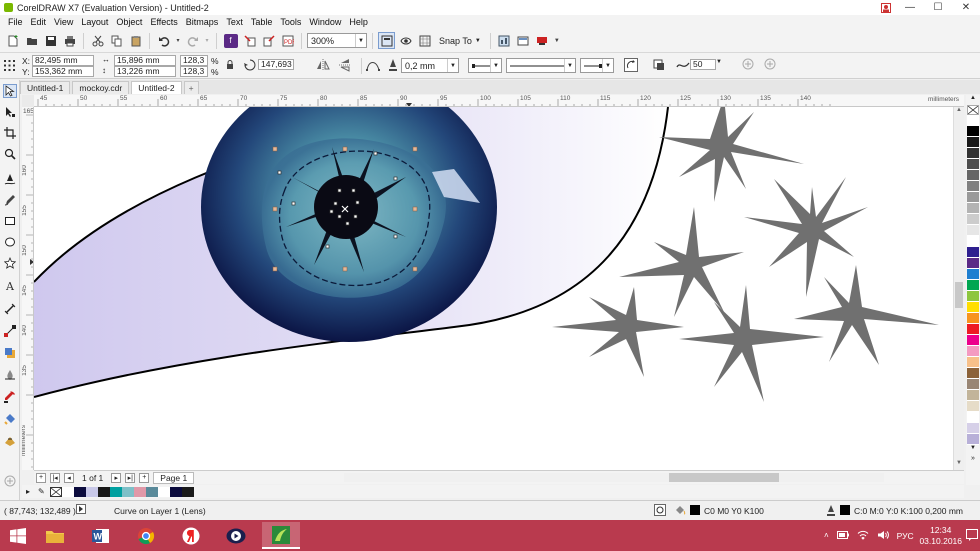  What do you see at coordinates (614, 477) in the screenshot?
I see `horizontal-scrollbar` at bounding box center [614, 477].